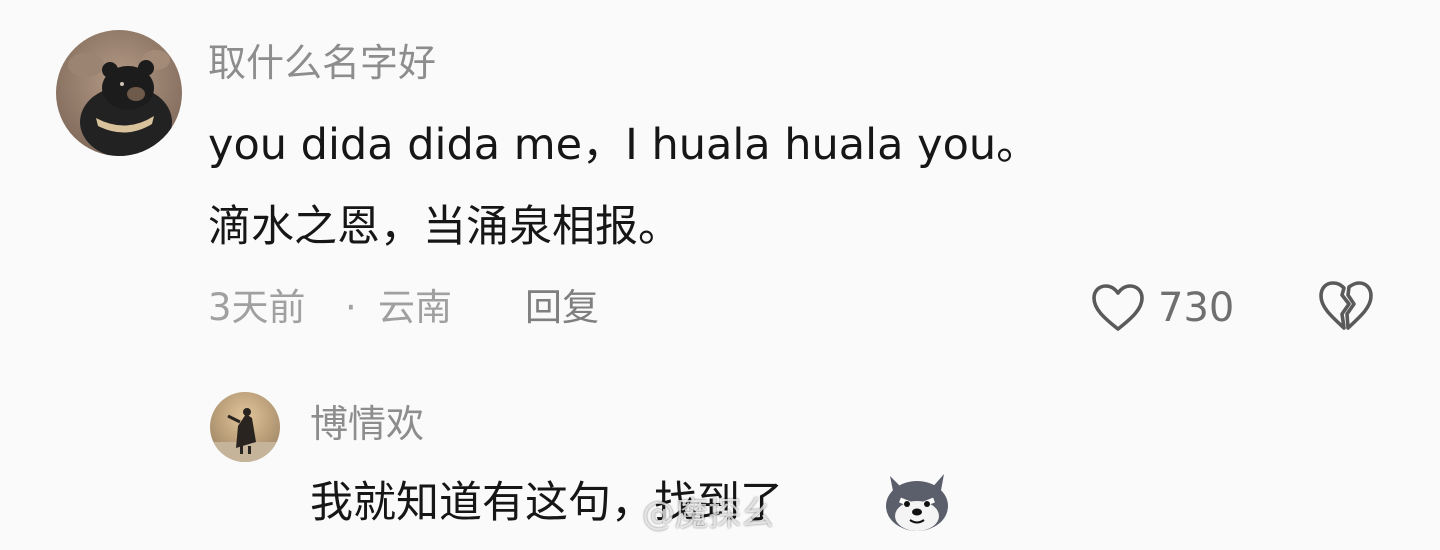  I want to click on doge-dog-emoji, so click(917, 502).